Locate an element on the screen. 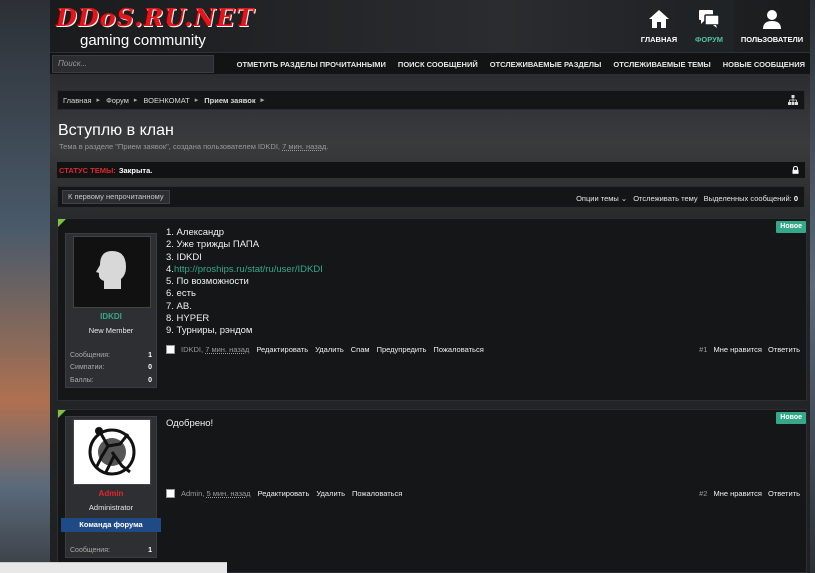 Image resolution: width=815 pixels, height=573 pixels. message-controls: #1 Мне нравится Ответить is located at coordinates (749, 349).